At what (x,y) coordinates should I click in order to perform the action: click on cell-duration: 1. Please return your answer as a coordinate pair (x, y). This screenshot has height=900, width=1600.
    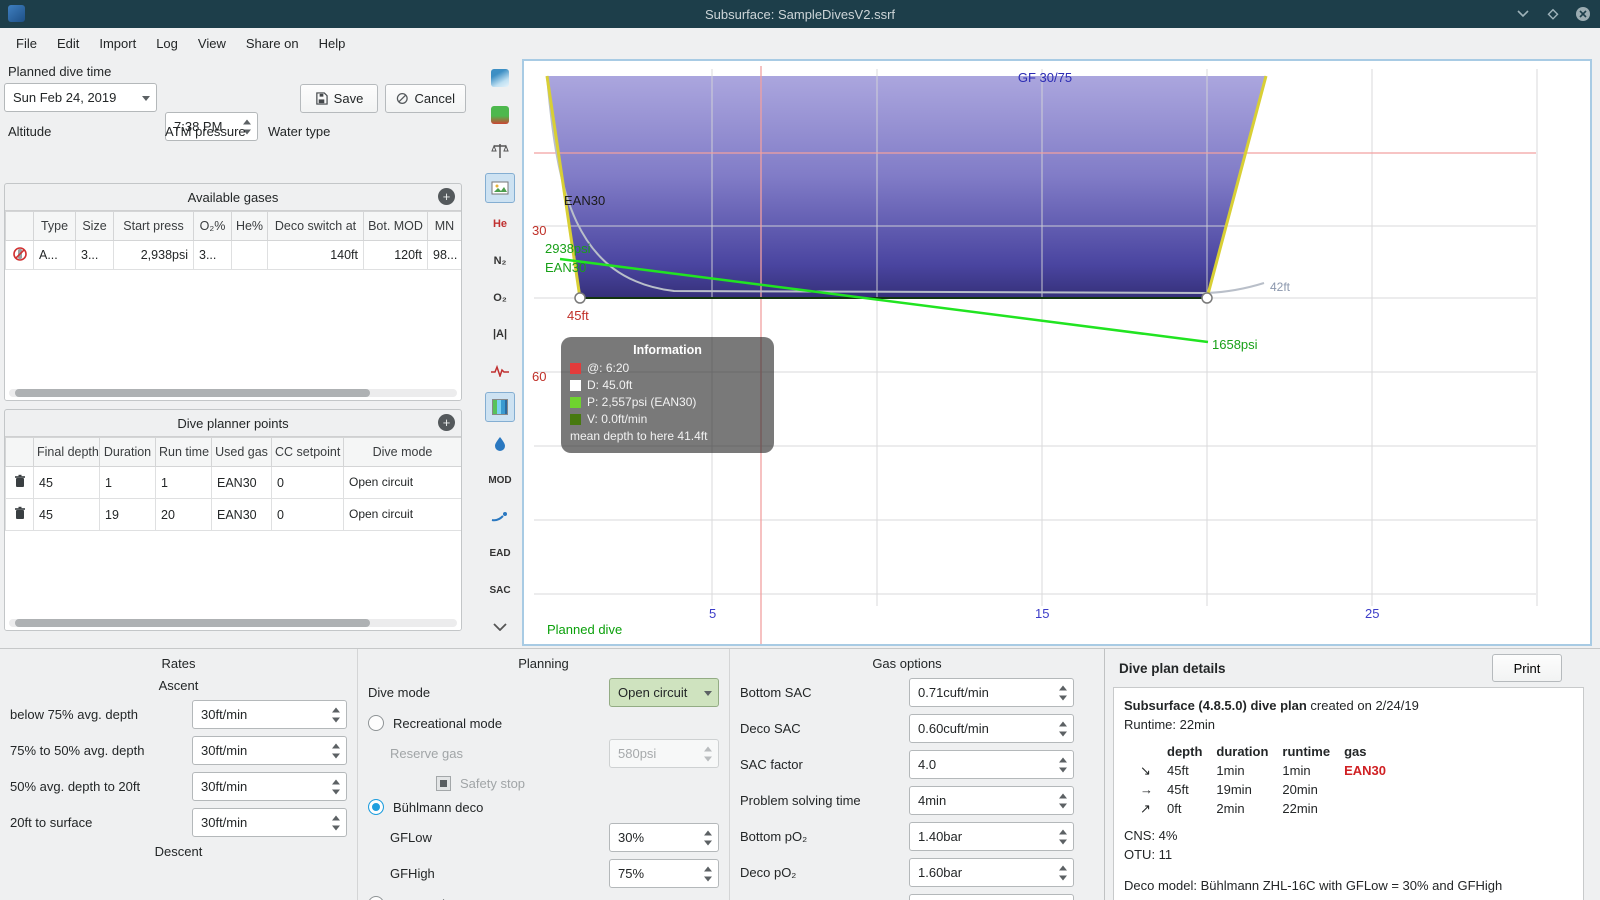
    Looking at the image, I should click on (127, 482).